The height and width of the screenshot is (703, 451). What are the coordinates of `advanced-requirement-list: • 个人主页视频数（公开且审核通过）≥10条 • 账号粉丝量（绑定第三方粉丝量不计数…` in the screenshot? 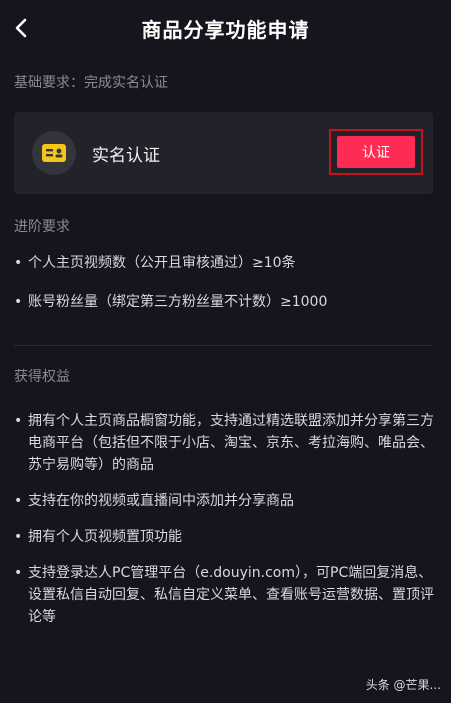 It's located at (224, 291).